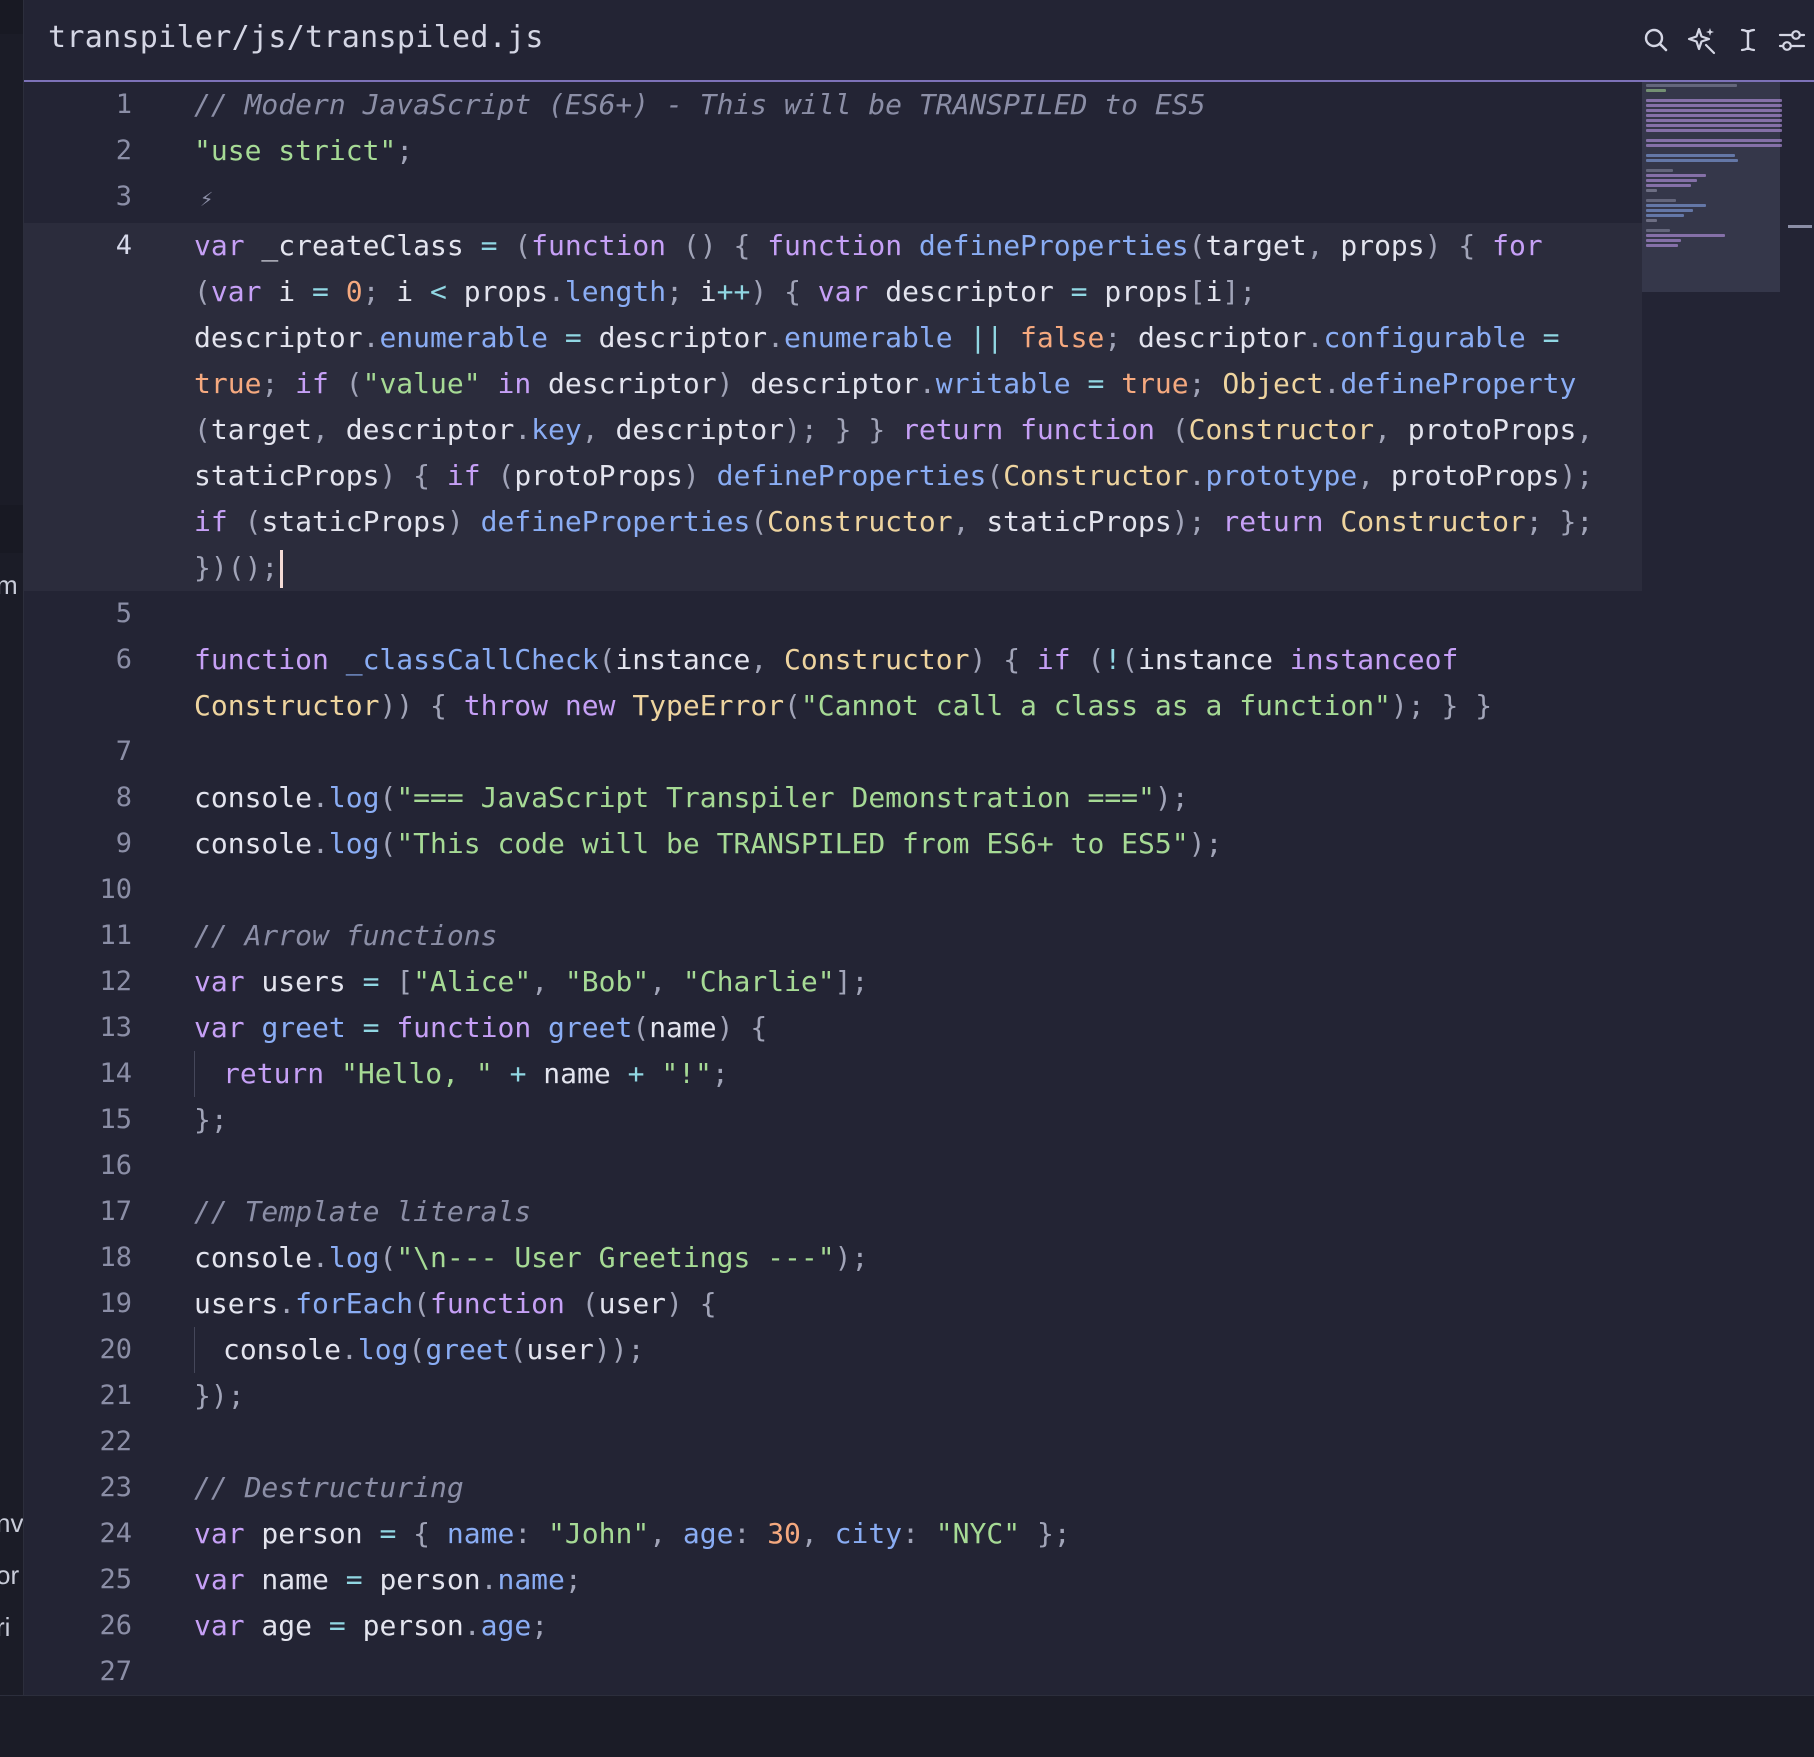 The height and width of the screenshot is (1757, 1814). Describe the element at coordinates (1433, 521) in the screenshot. I see `code-token: Constructor` at that location.